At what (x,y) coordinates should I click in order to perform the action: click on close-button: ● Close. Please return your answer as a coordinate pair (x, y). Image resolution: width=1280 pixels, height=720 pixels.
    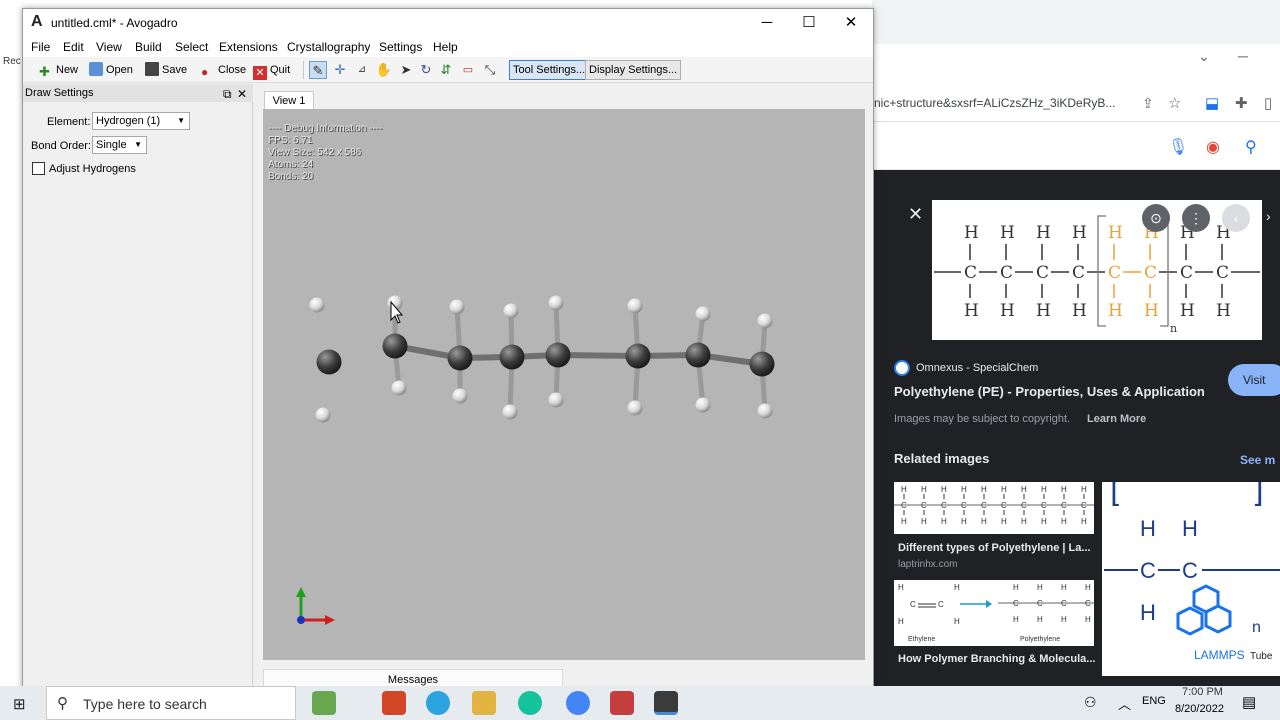
    Looking at the image, I should click on (223, 70).